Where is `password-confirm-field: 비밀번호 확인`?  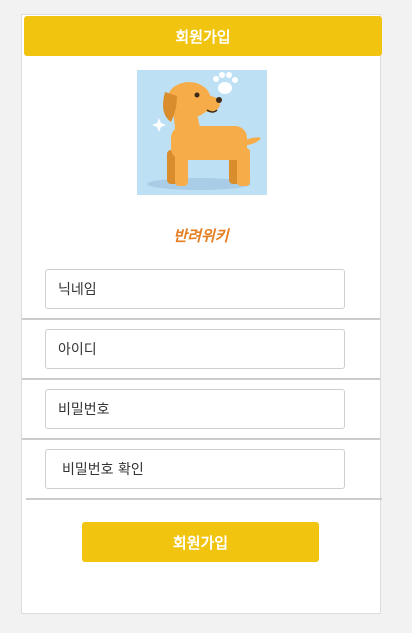 password-confirm-field: 비밀번호 확인 is located at coordinates (195, 469).